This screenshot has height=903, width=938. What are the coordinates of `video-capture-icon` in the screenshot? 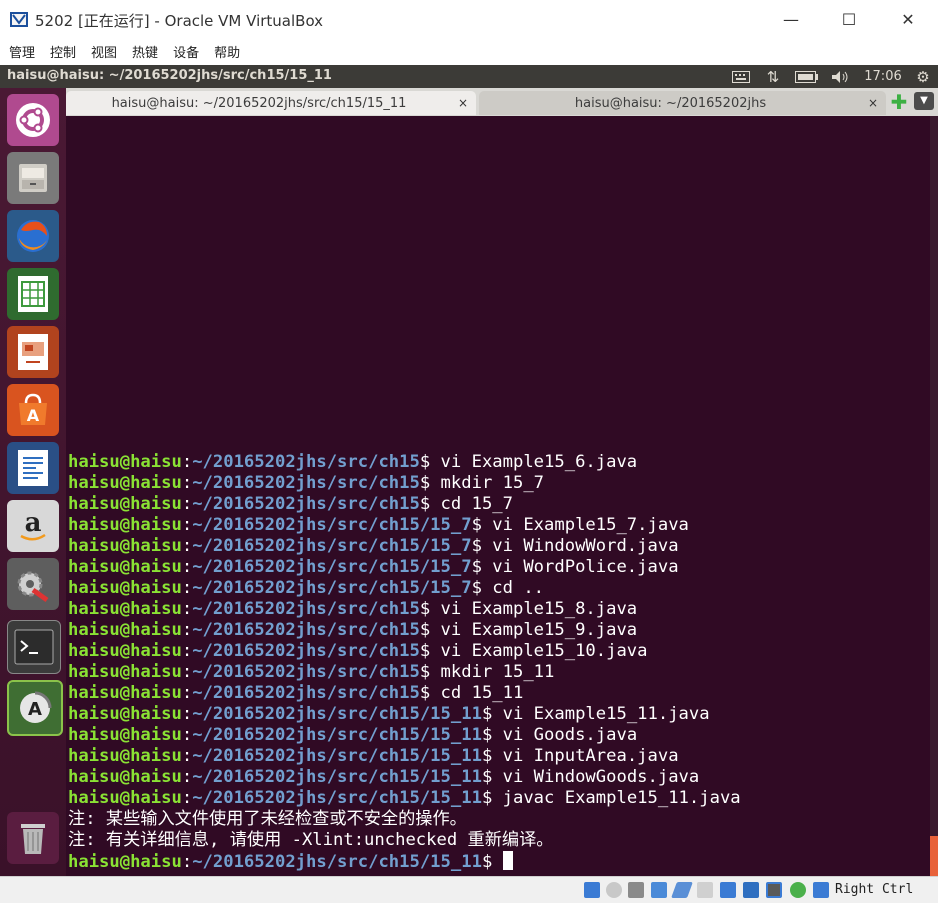 It's located at (751, 890).